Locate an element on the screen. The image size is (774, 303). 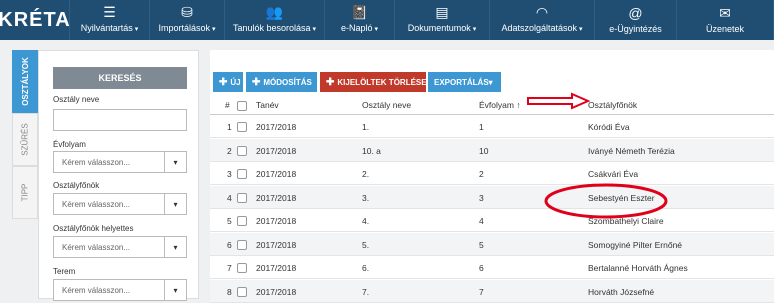
uj-button: ✚ ÚJ is located at coordinates (228, 82).